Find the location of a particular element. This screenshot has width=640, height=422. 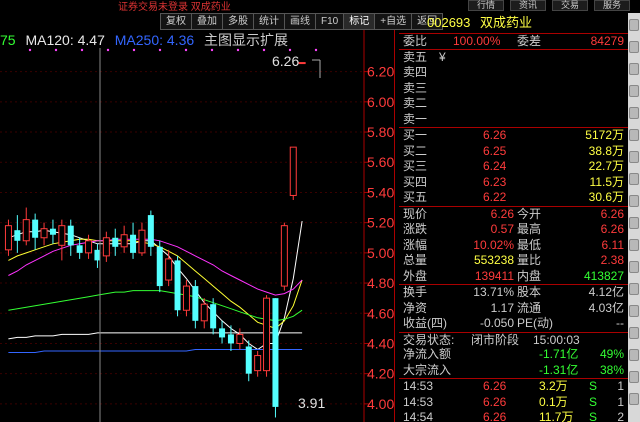

price-axis-label: 5.80 is located at coordinates (380, 132).